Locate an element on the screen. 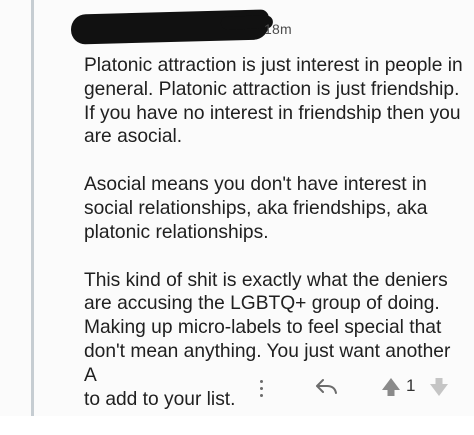 This screenshot has height=435, width=474. downvote-icon is located at coordinates (439, 387).